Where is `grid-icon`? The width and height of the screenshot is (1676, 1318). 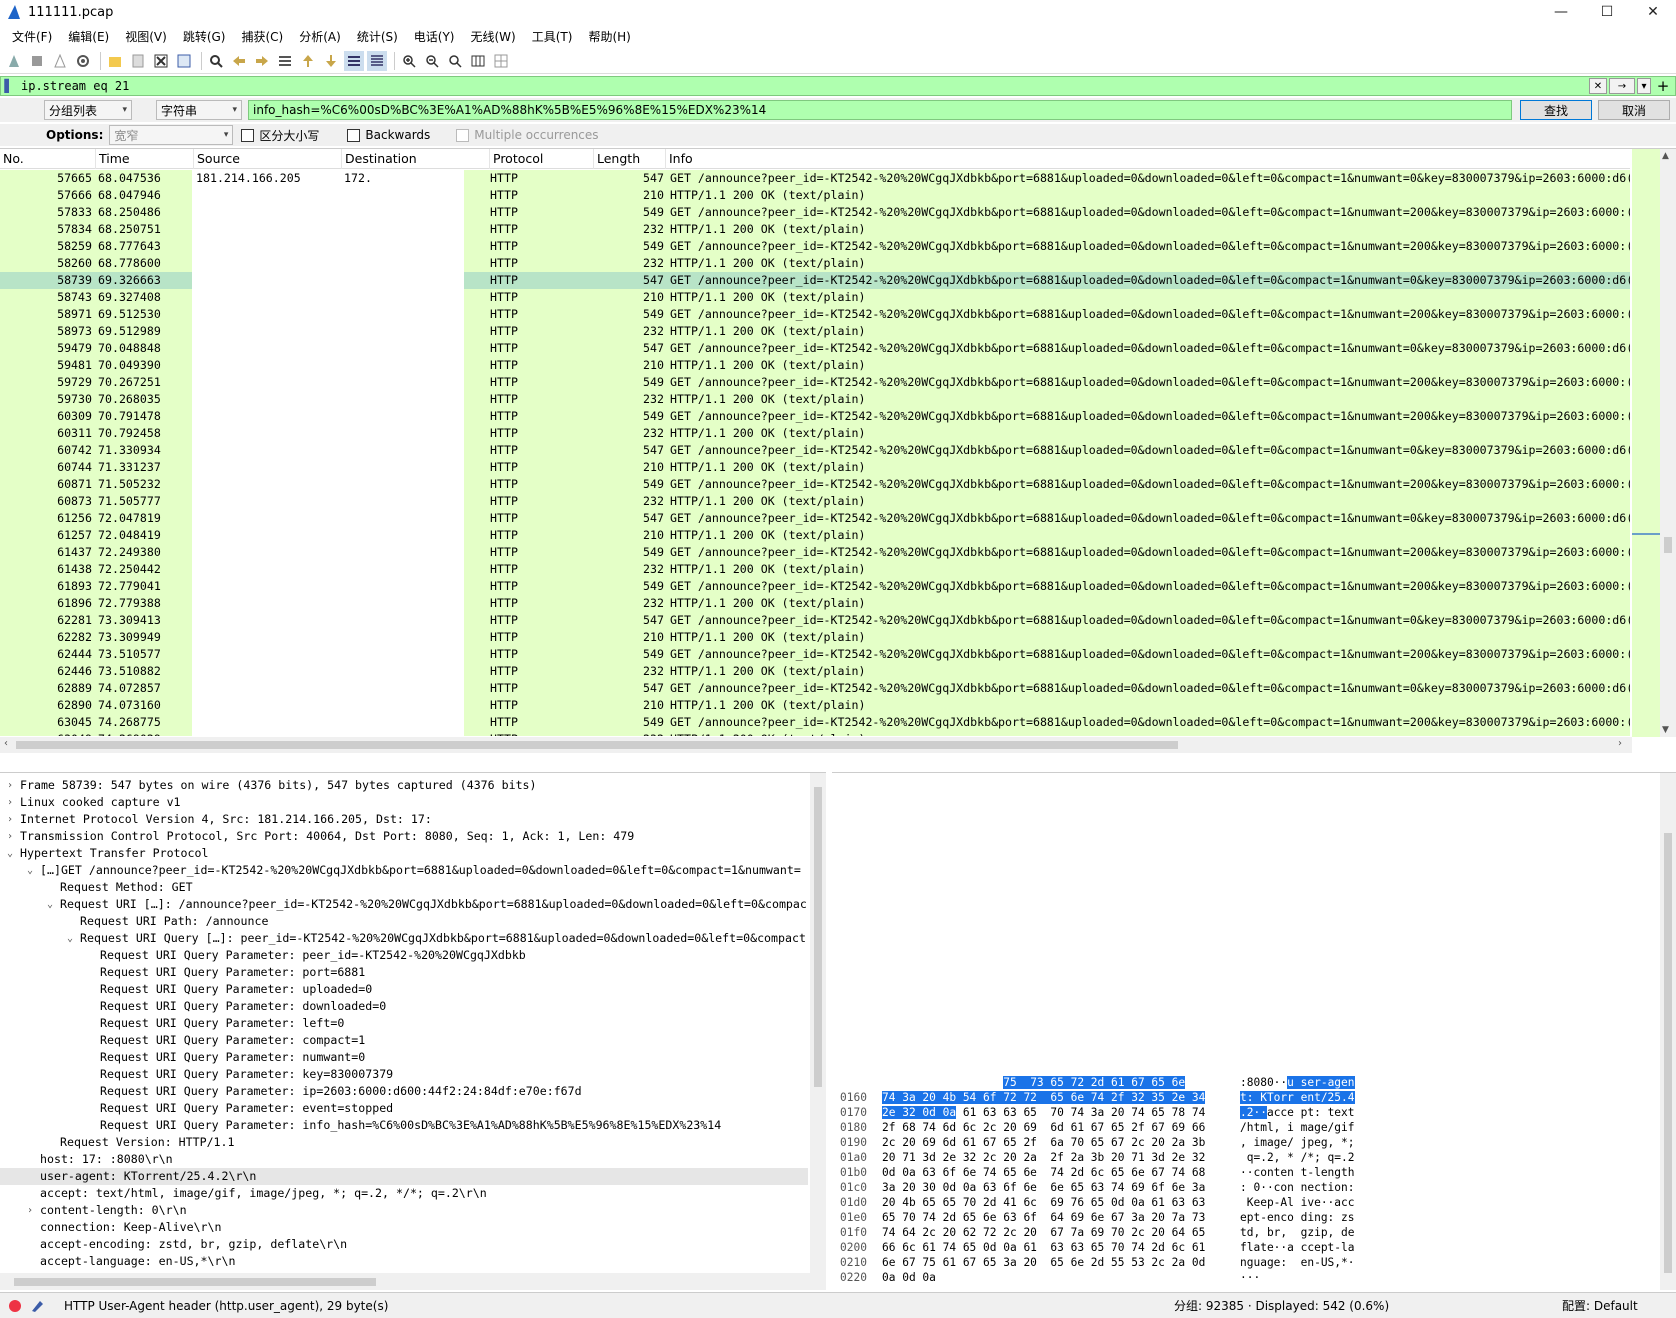 grid-icon is located at coordinates (501, 61).